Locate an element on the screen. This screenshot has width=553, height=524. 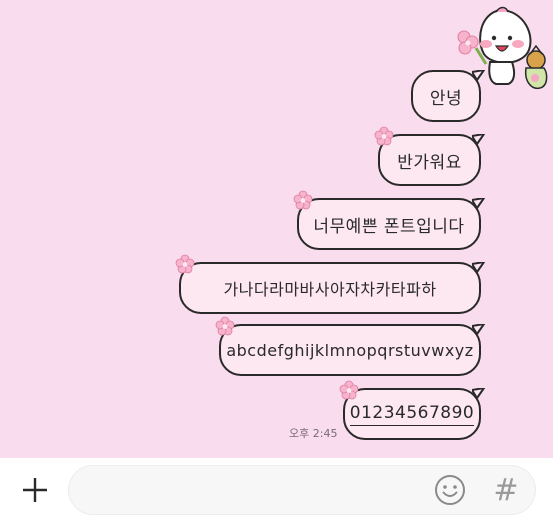
message-input is located at coordinates (259, 491).